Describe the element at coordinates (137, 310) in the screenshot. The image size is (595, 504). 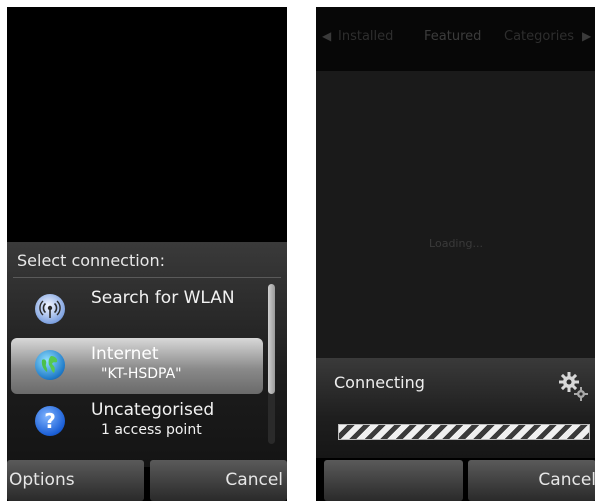
I see `list-item-search-wlan: Search for WLAN` at that location.